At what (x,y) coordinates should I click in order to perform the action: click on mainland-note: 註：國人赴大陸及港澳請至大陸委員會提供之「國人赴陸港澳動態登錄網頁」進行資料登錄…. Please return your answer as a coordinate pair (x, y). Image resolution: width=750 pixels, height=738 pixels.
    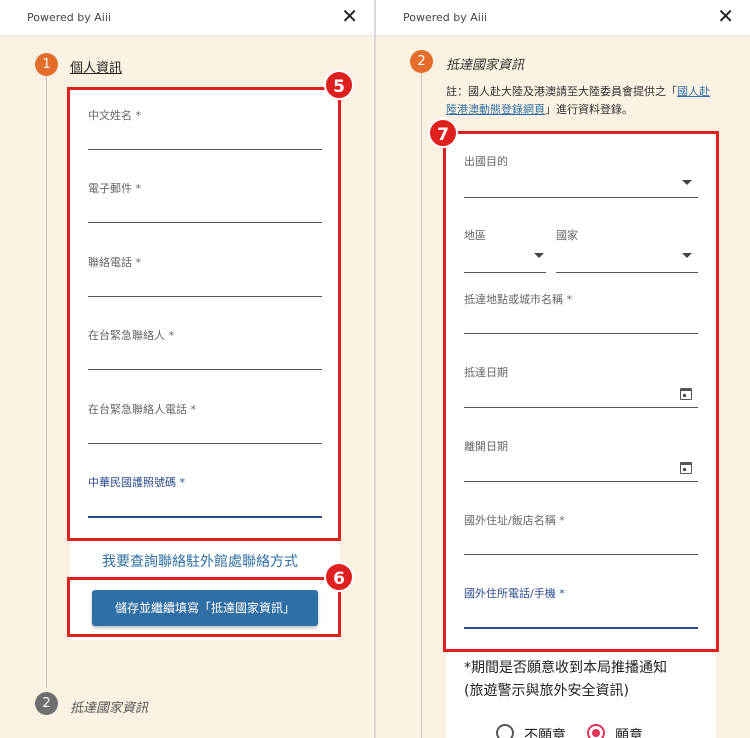
    Looking at the image, I should click on (578, 100).